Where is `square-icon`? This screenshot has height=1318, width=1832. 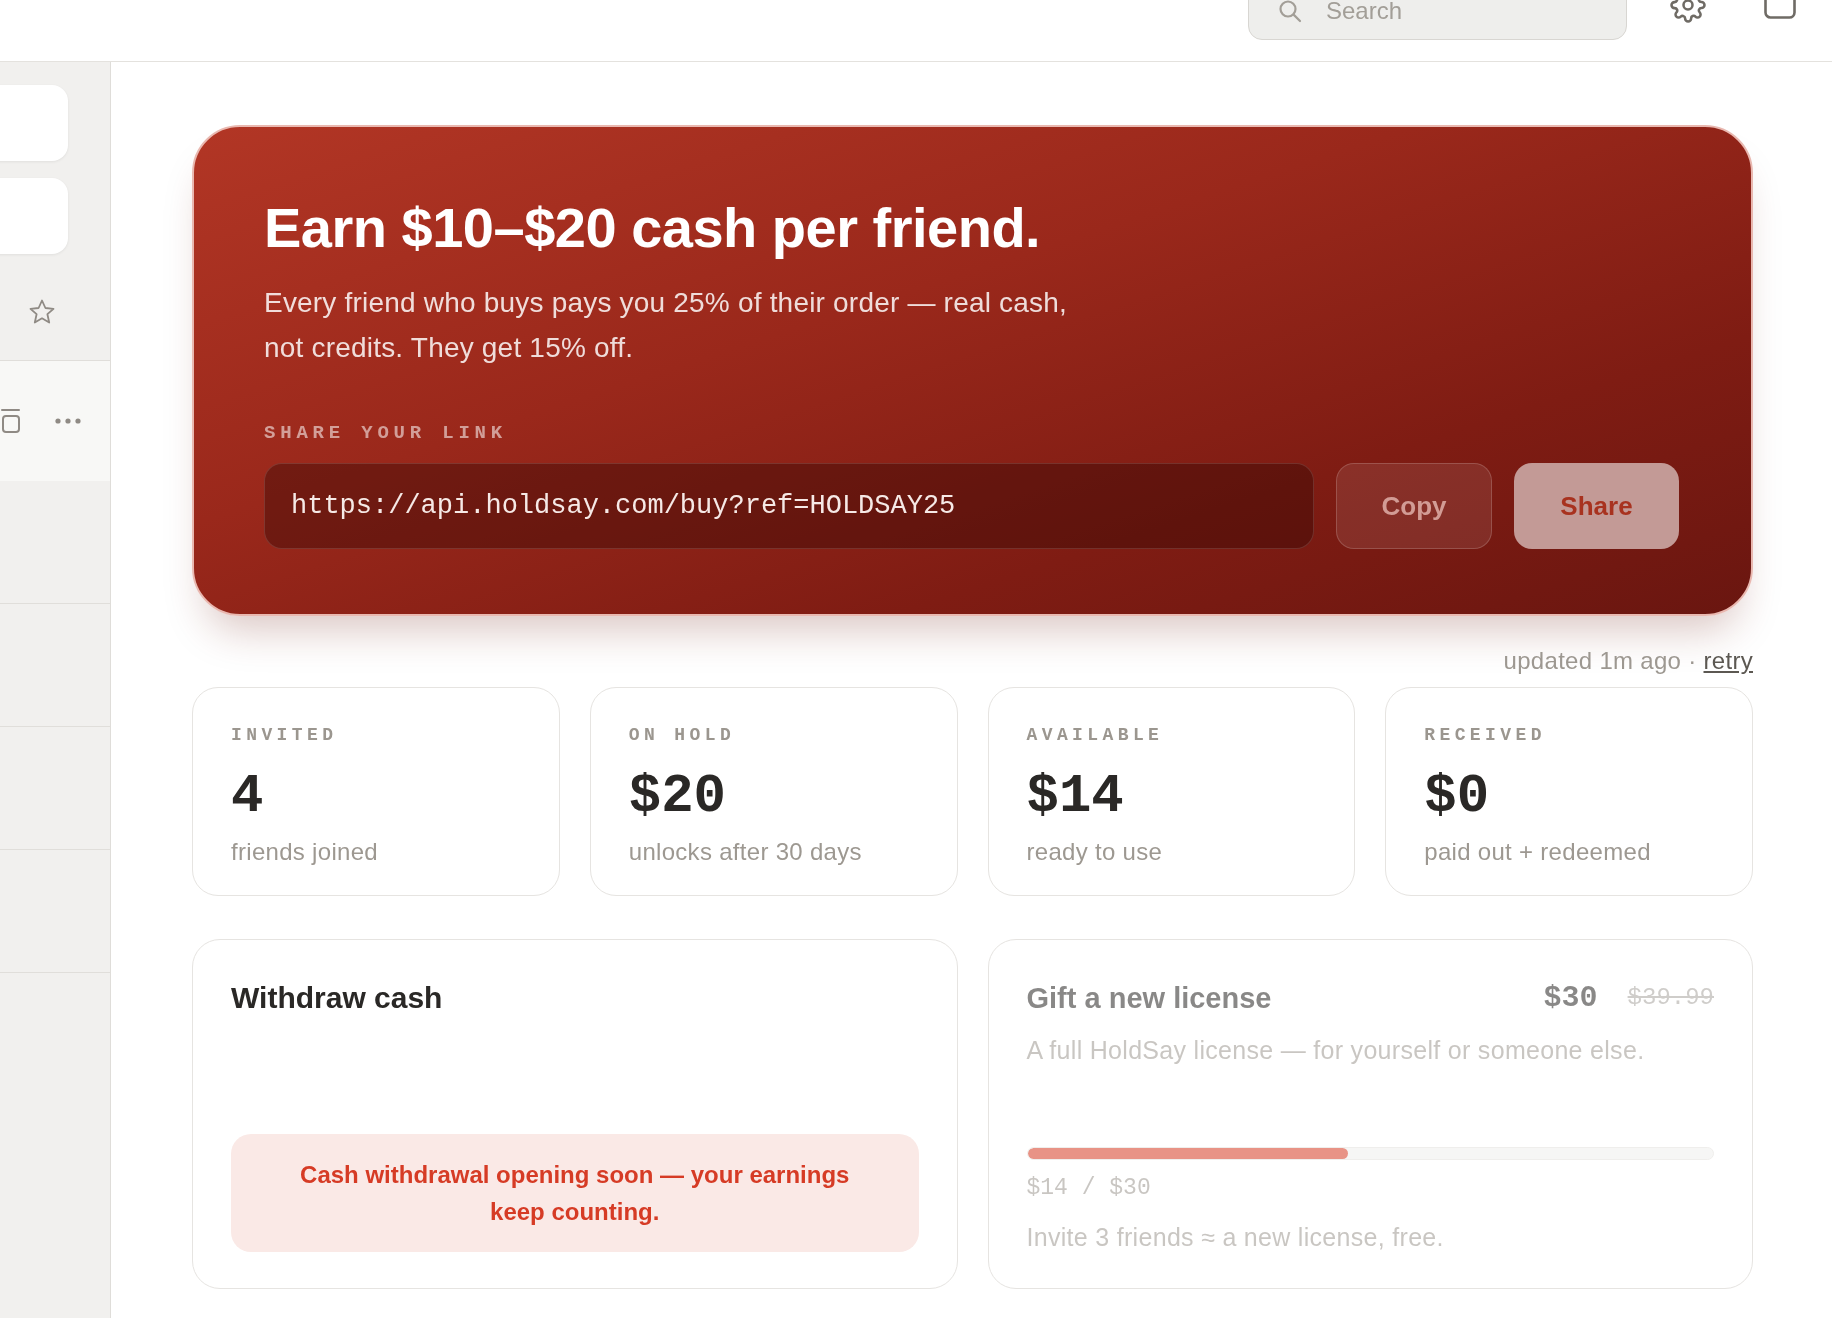 square-icon is located at coordinates (11, 420).